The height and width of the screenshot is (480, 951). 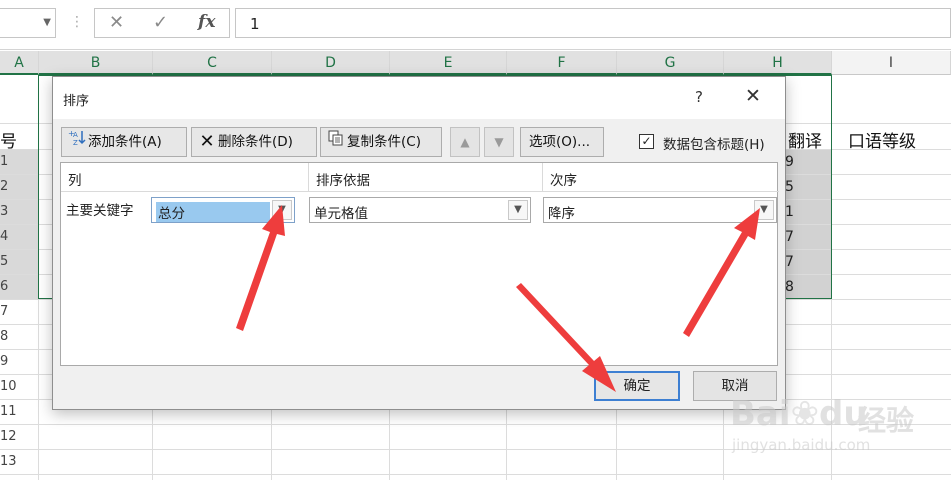 I want to click on row-number: 2, so click(x=5, y=186).